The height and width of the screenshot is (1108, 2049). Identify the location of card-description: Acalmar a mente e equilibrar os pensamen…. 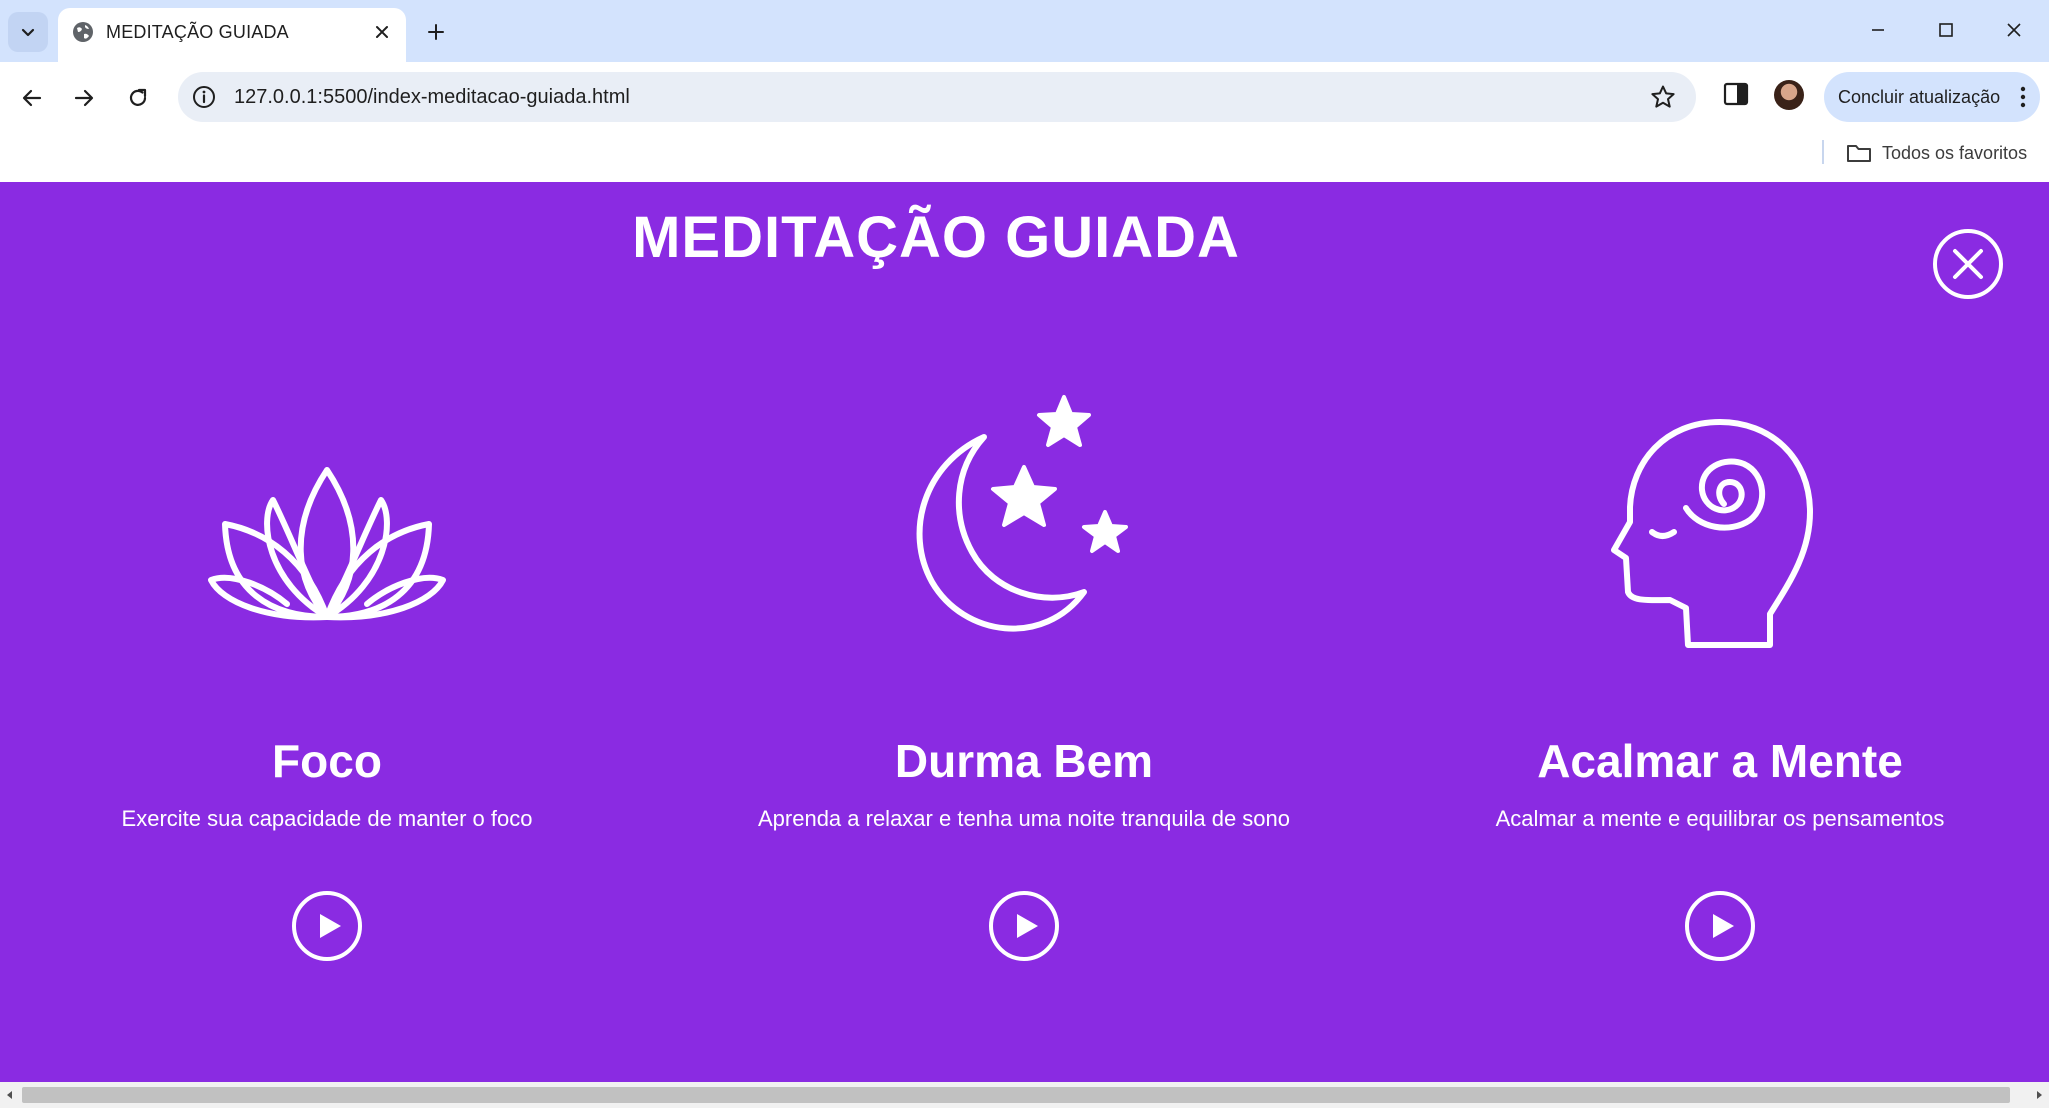
(1720, 818).